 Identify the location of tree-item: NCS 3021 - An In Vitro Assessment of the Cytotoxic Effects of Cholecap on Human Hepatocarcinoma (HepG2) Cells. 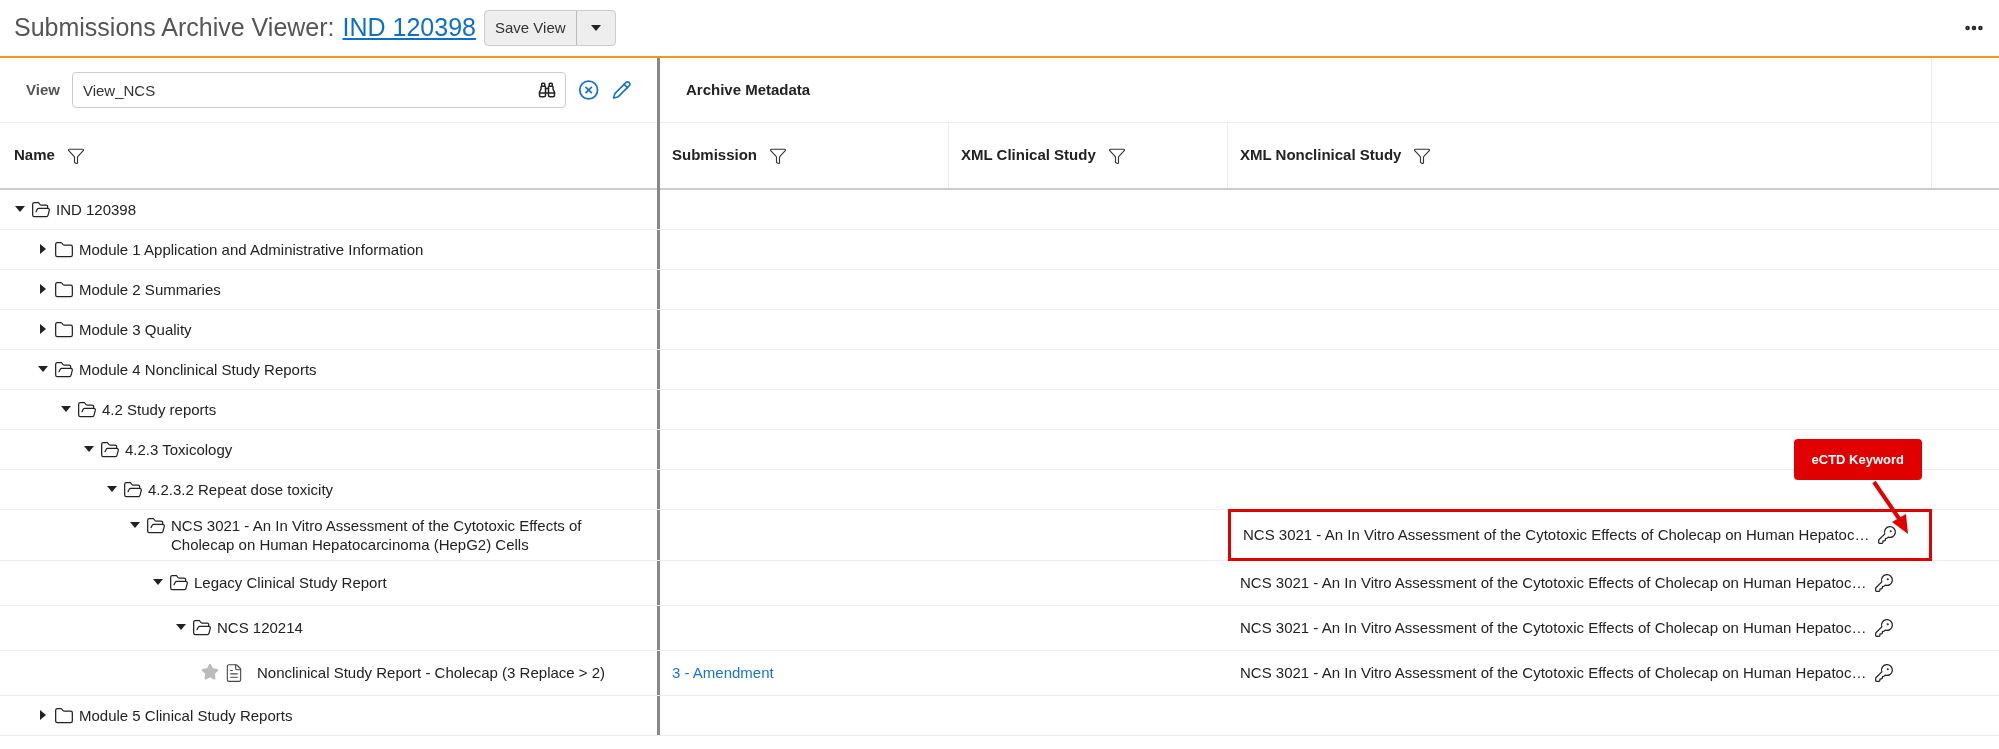
(386, 535).